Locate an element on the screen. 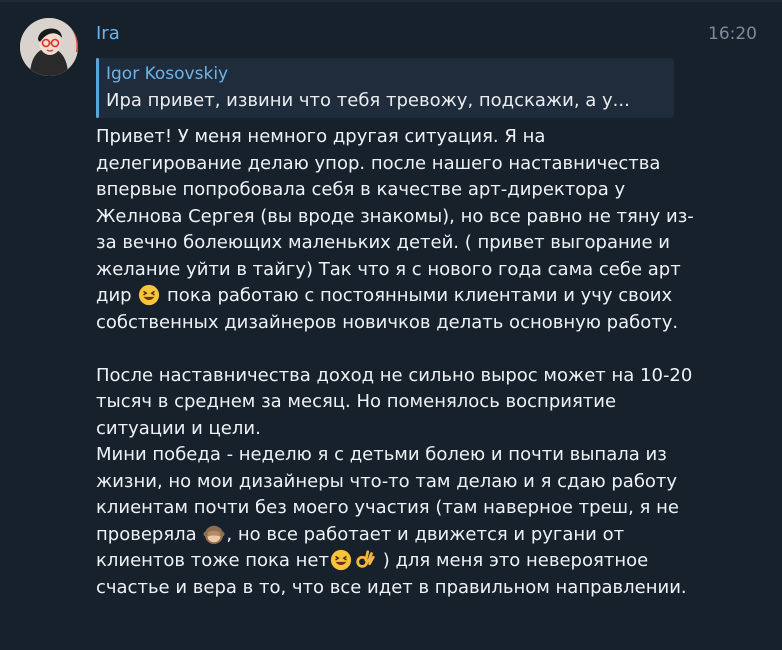 The width and height of the screenshot is (782, 650). reply-accent-bar is located at coordinates (97, 88).